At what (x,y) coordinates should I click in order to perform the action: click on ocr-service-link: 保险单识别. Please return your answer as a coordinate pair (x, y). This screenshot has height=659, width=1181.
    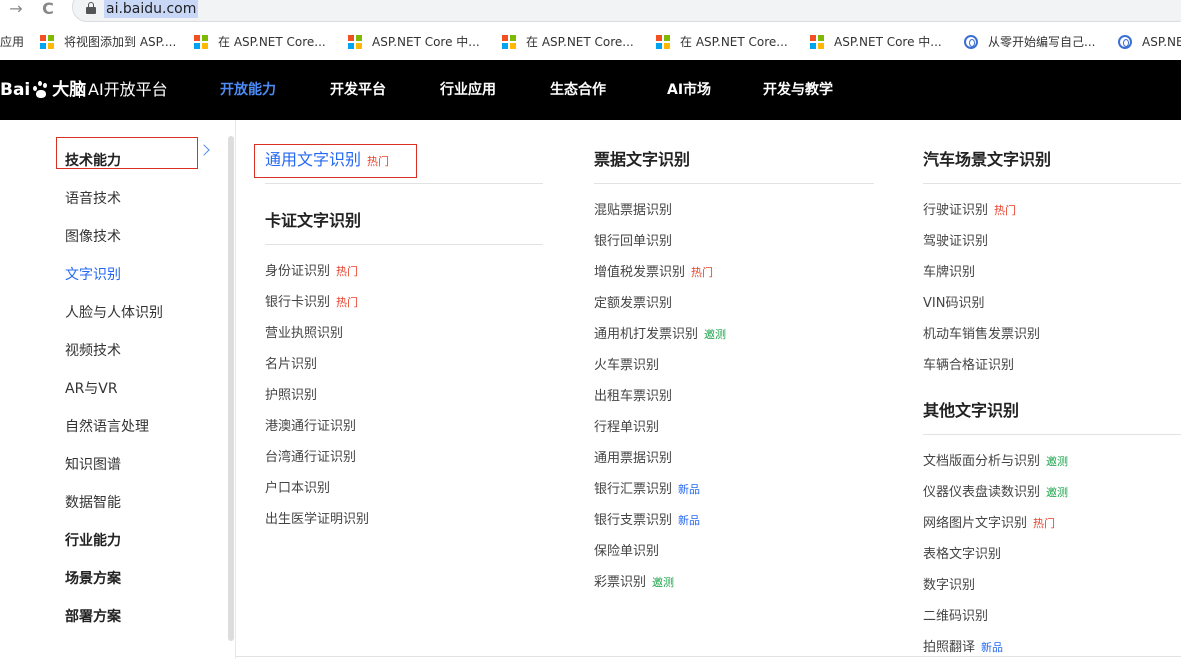
    Looking at the image, I should click on (626, 552).